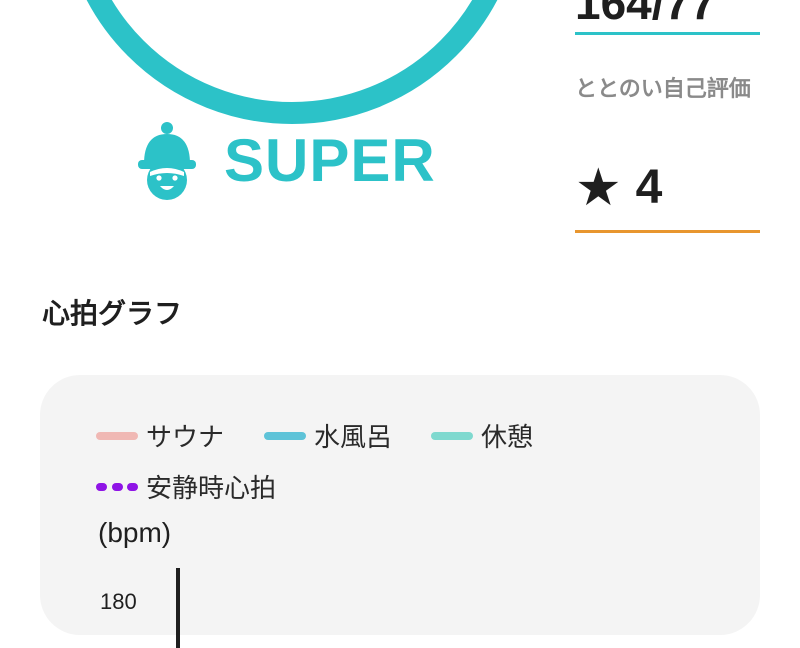 The width and height of the screenshot is (800, 648). What do you see at coordinates (667, 231) in the screenshot?
I see `rating-underline` at bounding box center [667, 231].